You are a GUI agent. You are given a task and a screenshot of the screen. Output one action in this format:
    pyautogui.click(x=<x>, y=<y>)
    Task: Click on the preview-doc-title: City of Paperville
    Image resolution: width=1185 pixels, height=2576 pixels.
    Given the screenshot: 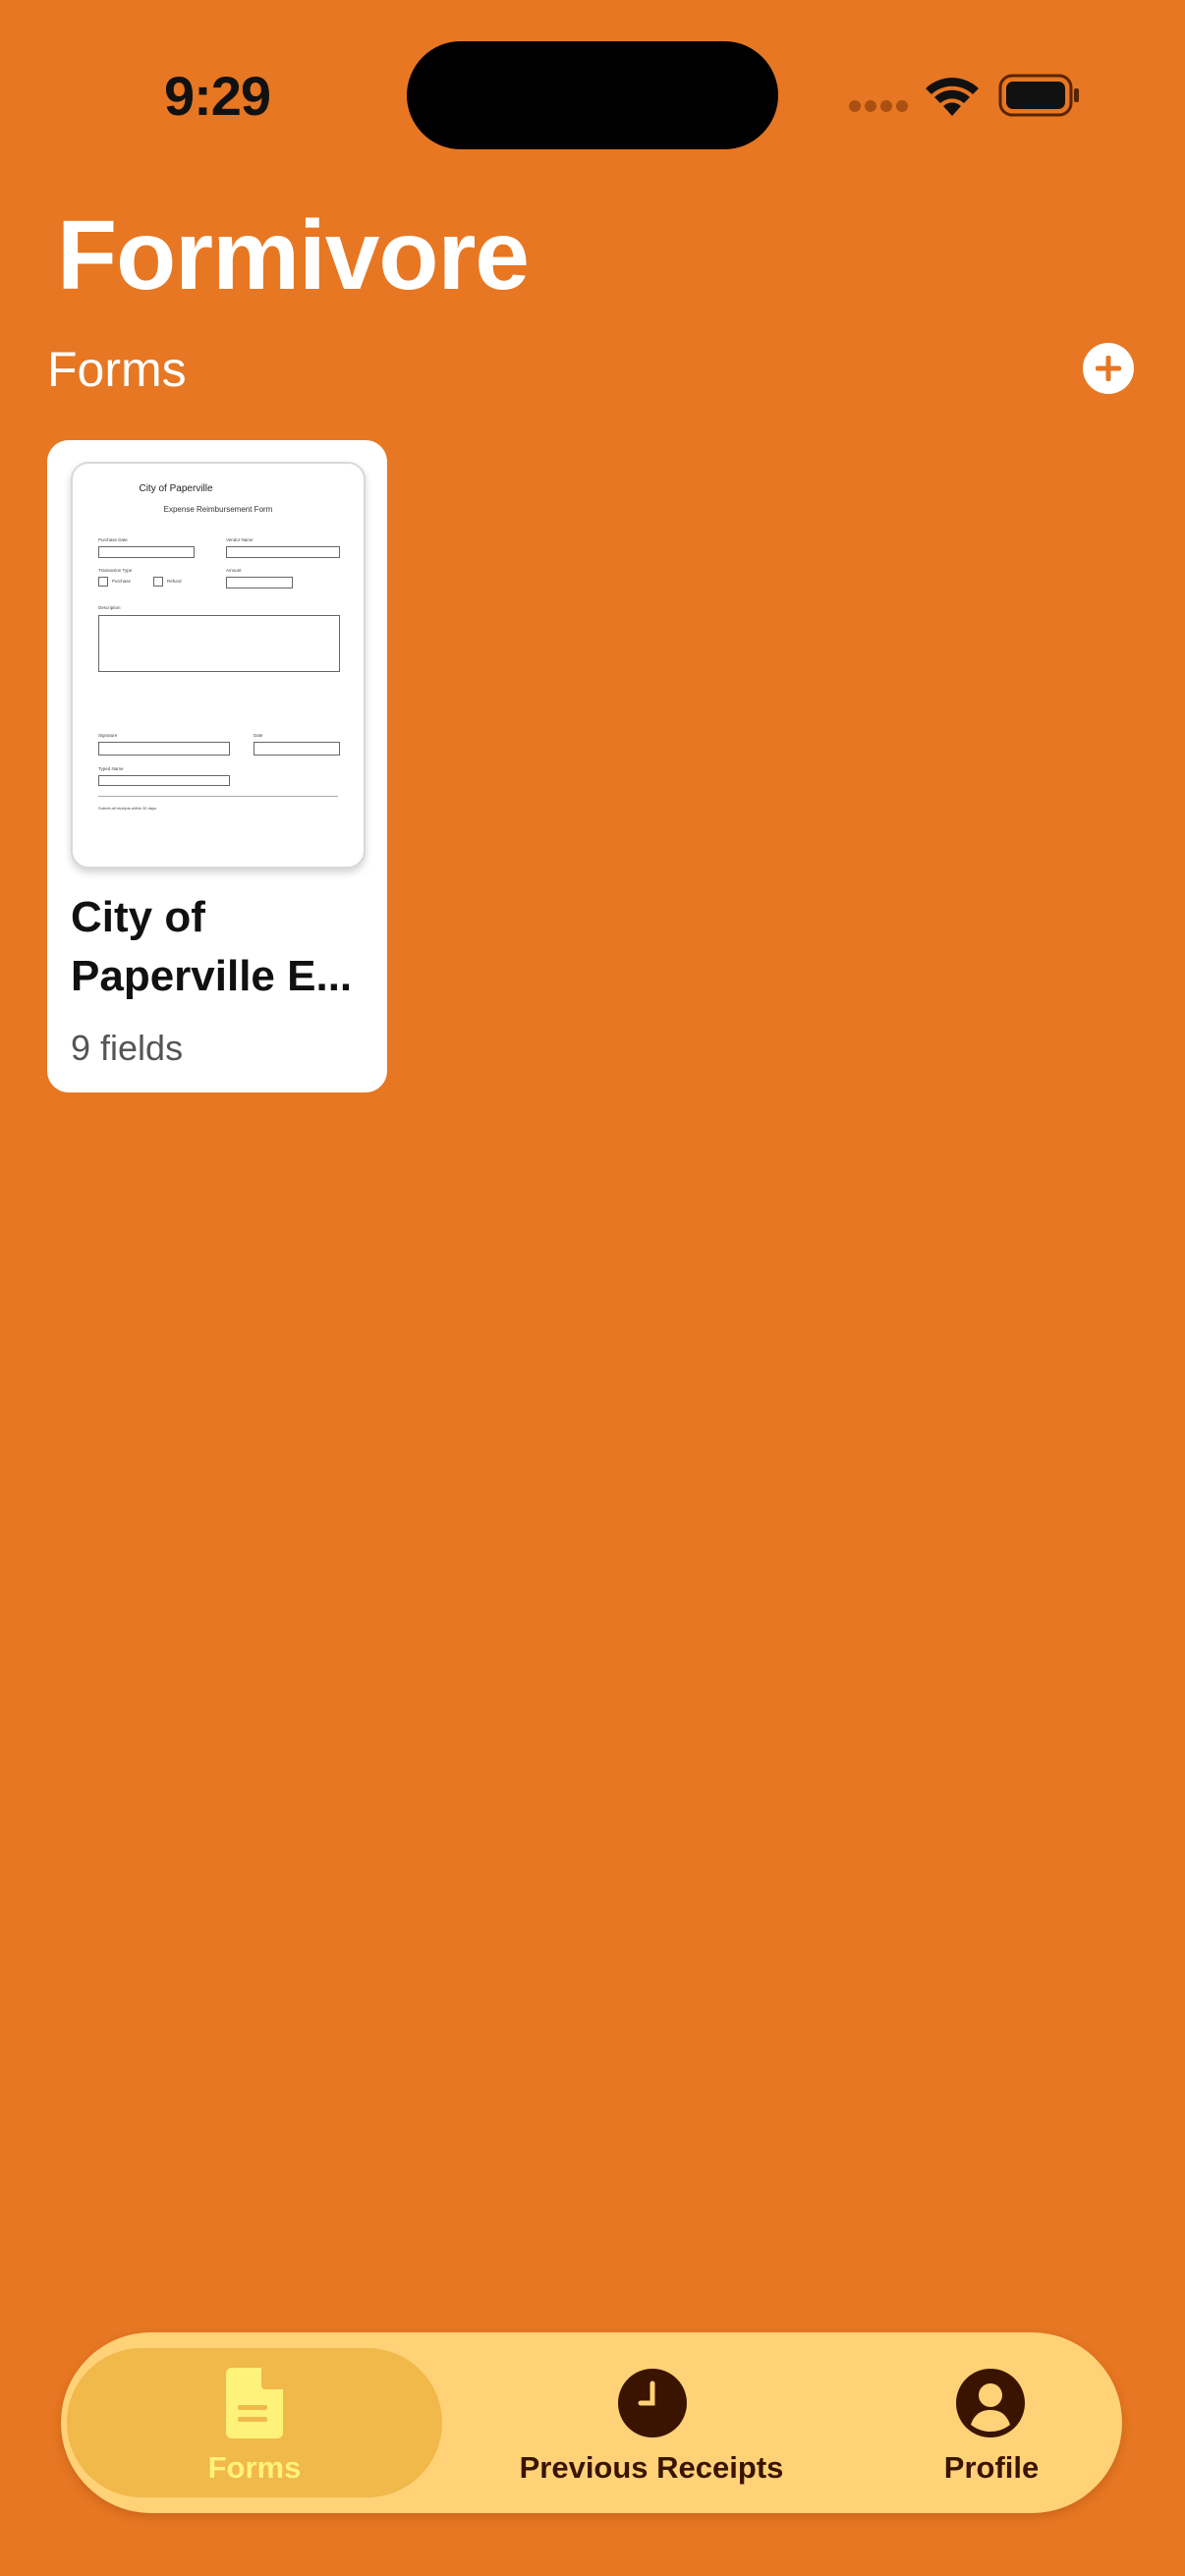 What is the action you would take?
    pyautogui.click(x=176, y=488)
    